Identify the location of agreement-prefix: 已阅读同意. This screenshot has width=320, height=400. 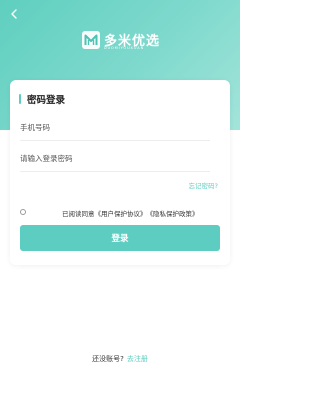
(78, 214).